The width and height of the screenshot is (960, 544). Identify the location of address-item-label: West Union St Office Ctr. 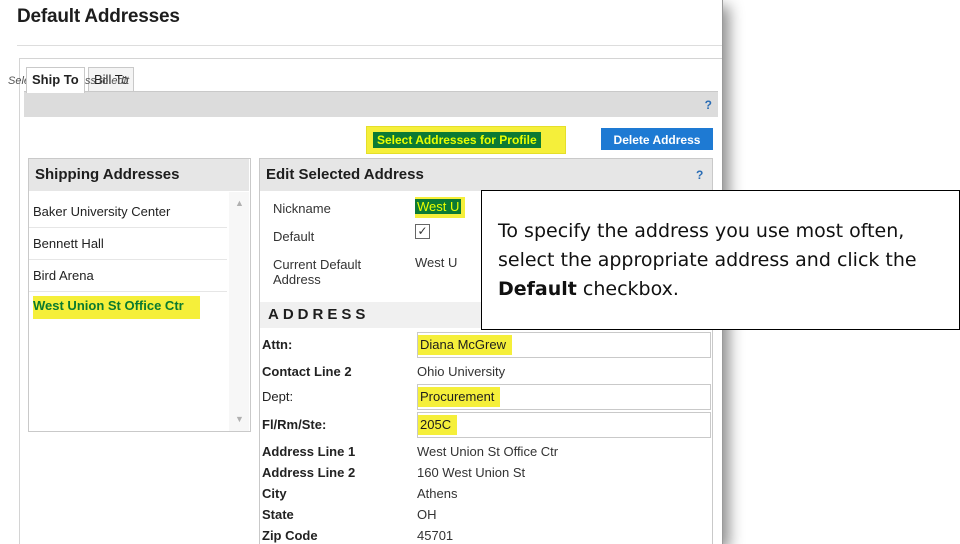
(116, 307).